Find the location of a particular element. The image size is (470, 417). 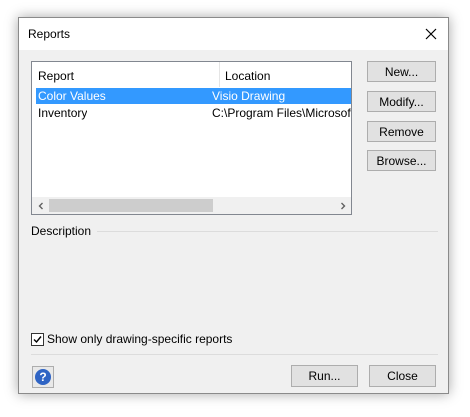

list-row: Inventory C:\Program Files\Microsoft is located at coordinates (193, 113).